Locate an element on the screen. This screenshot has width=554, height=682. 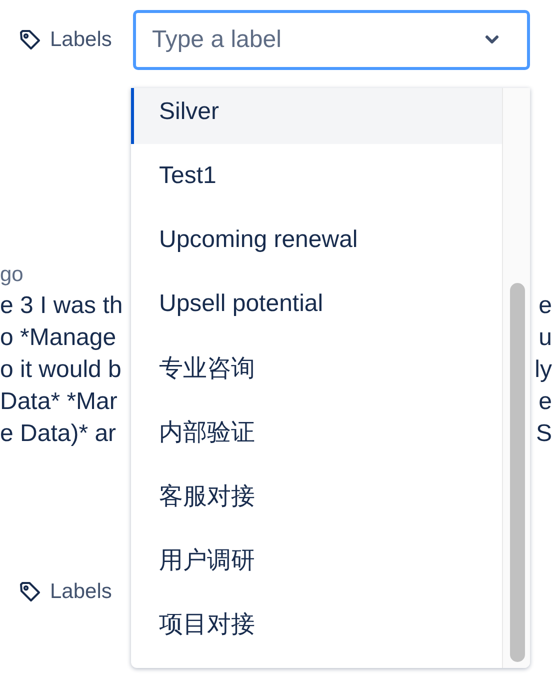
label-option: 专业咨询 is located at coordinates (316, 368).